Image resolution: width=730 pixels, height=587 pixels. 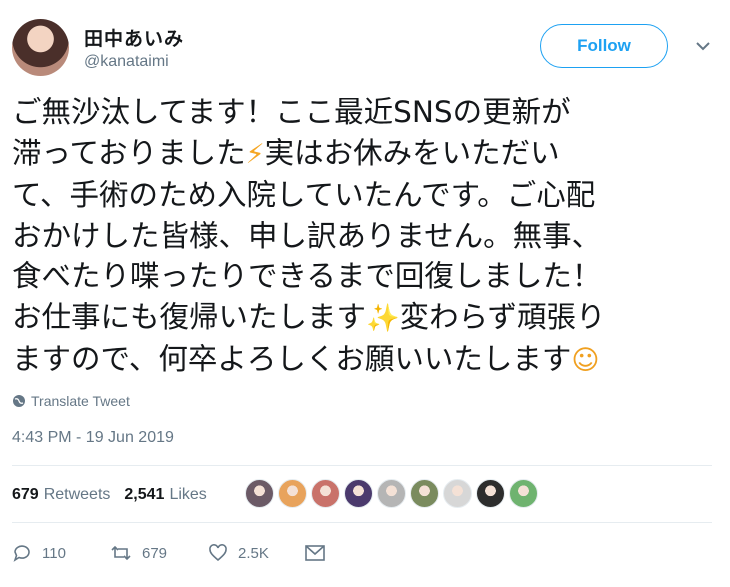 What do you see at coordinates (93, 438) in the screenshot?
I see `tweet-timestamp: 4:43 PM - 19 Jun 2019` at bounding box center [93, 438].